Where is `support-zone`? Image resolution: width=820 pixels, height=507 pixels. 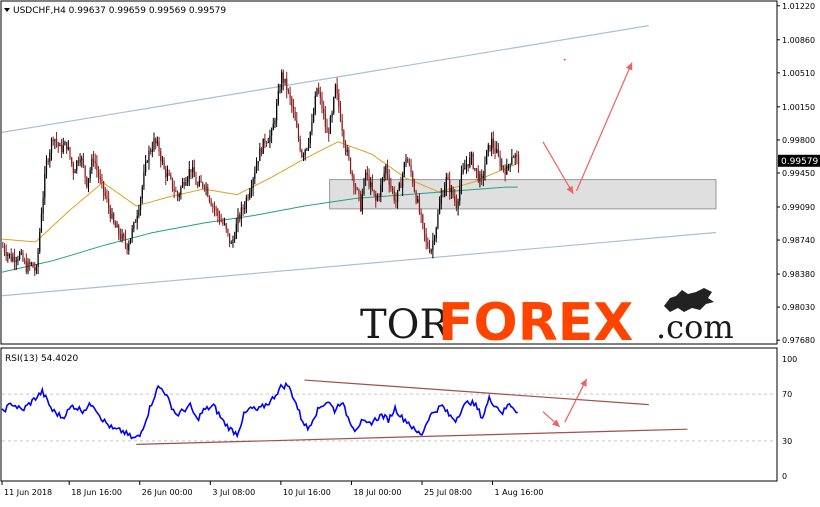
support-zone is located at coordinates (523, 194).